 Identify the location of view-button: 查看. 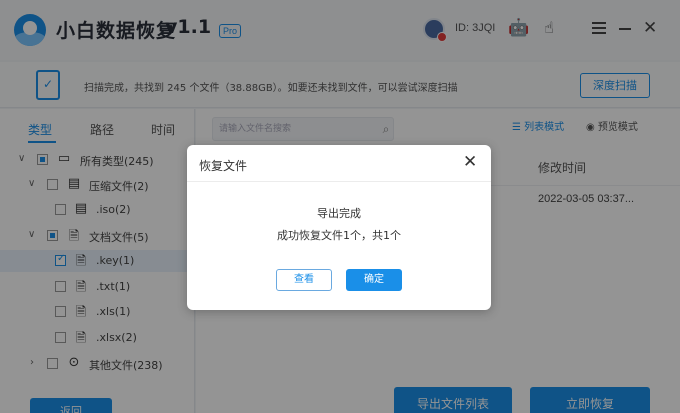
(304, 280).